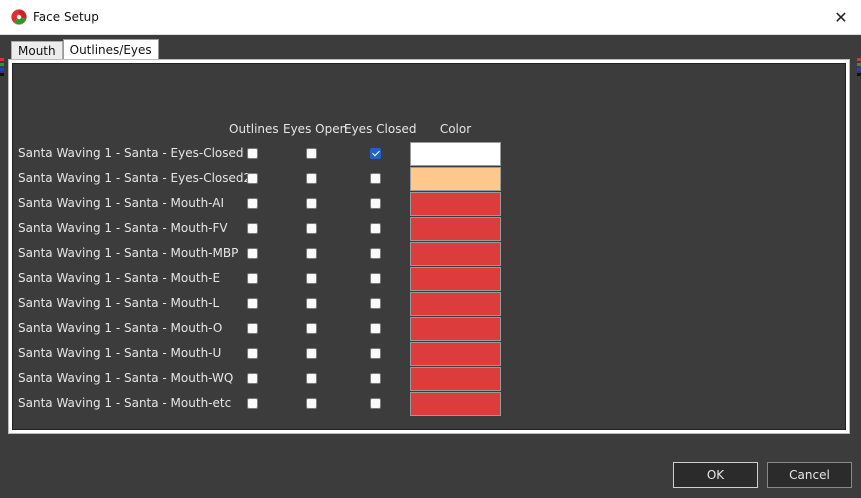  I want to click on row-label: Santa Waving 1 - Santa - Mouth-E, so click(119, 278).